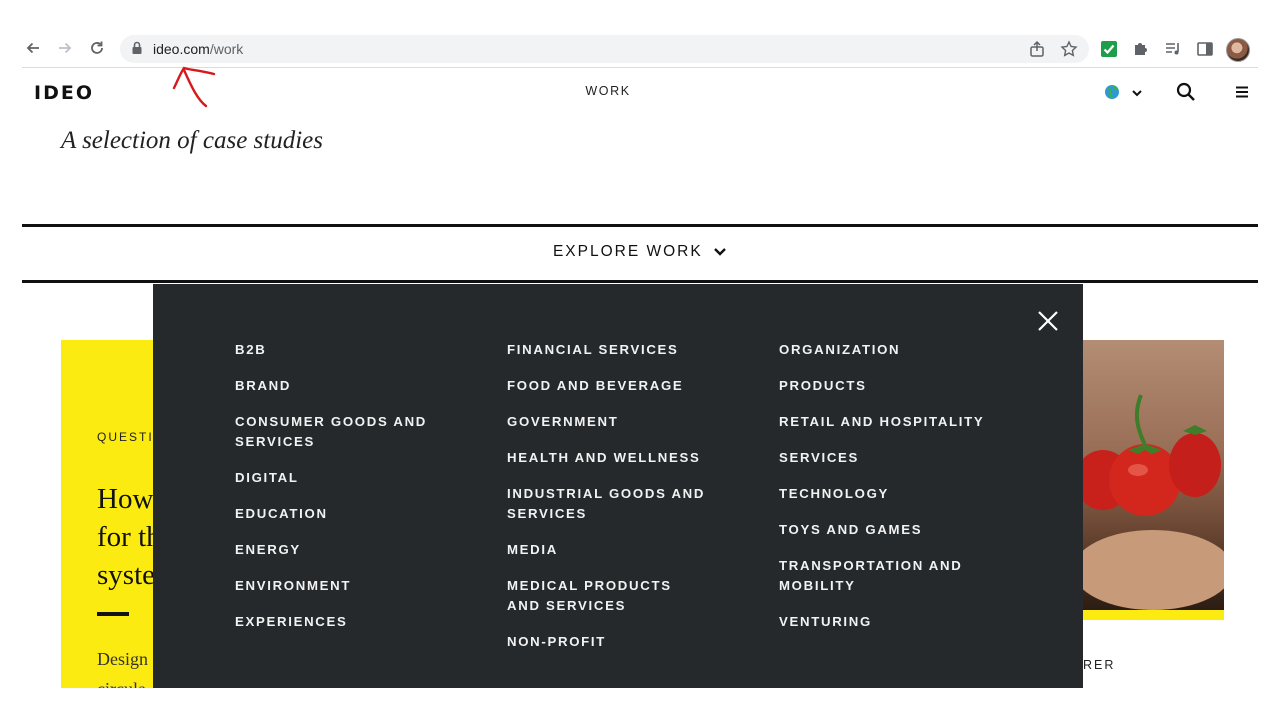  What do you see at coordinates (1141, 51) in the screenshot?
I see `puzzle-extension-icon` at bounding box center [1141, 51].